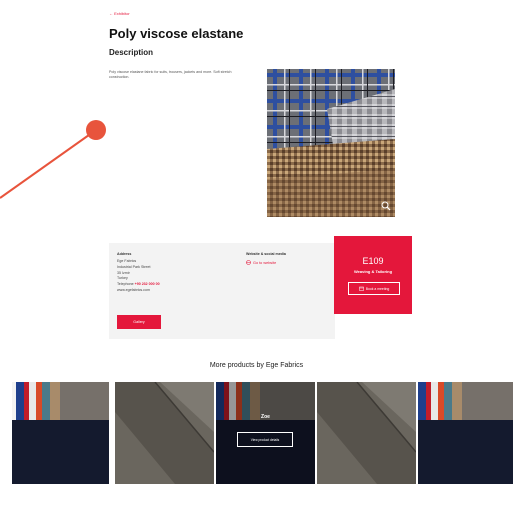 This screenshot has width=513, height=511. Describe the element at coordinates (124, 254) in the screenshot. I see `address-label: Address` at that location.